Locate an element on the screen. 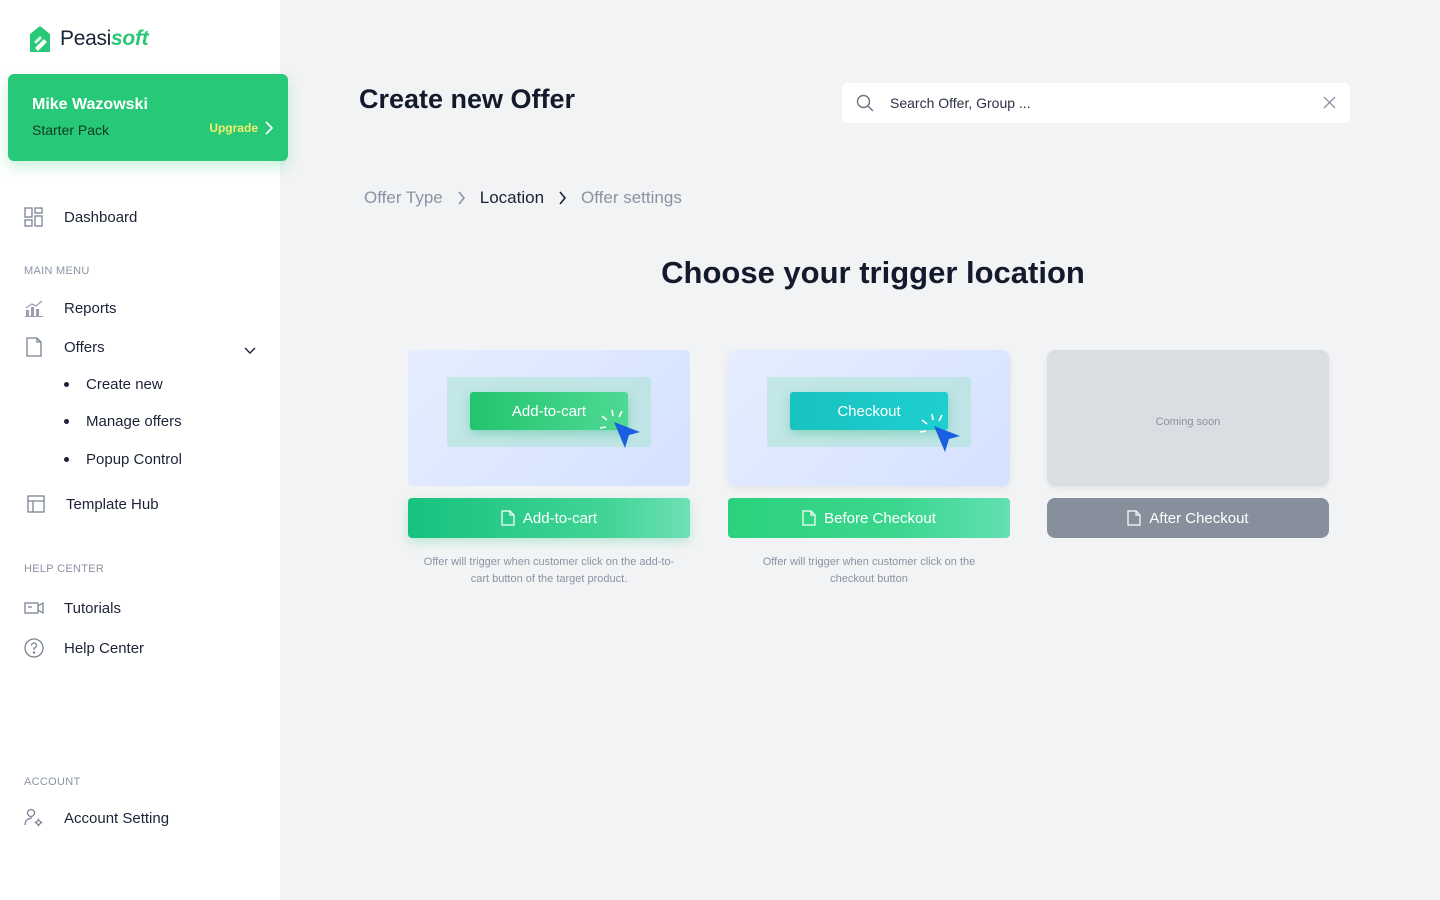  sidebar-item-label: Help Center is located at coordinates (104, 648).